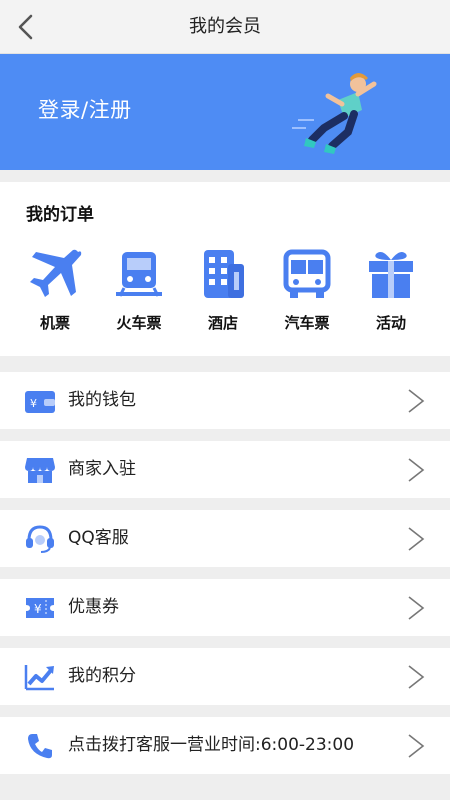 The height and width of the screenshot is (800, 450). Describe the element at coordinates (307, 273) in the screenshot. I see `bus-icon` at that location.